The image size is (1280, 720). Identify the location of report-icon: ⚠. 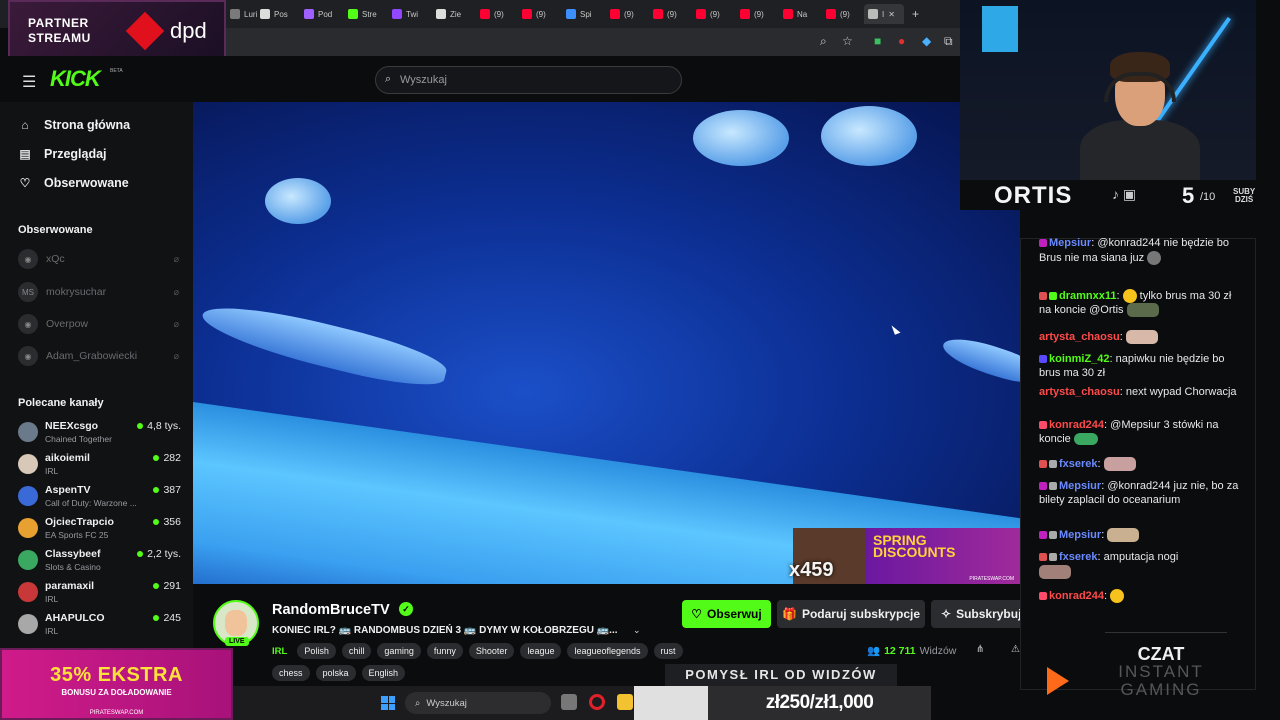
(1015, 649).